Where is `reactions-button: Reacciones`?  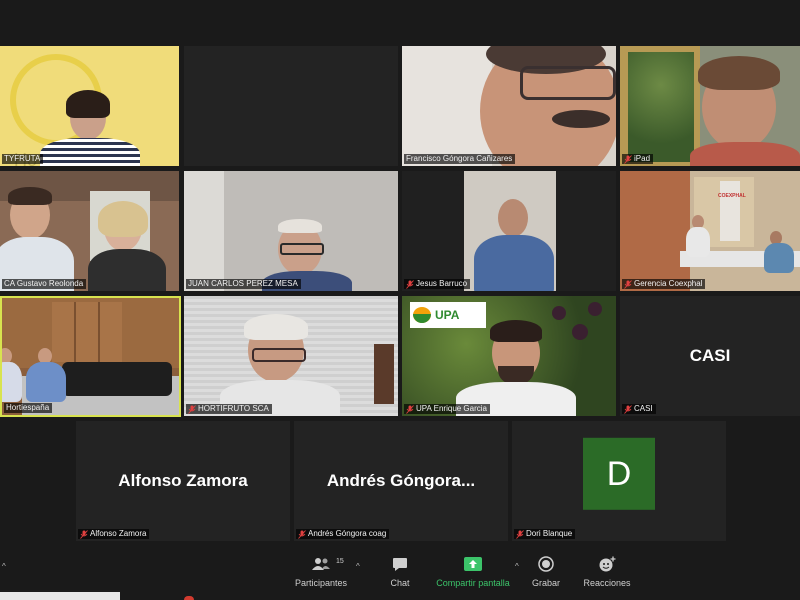
reactions-button: Reacciones is located at coordinates (607, 574).